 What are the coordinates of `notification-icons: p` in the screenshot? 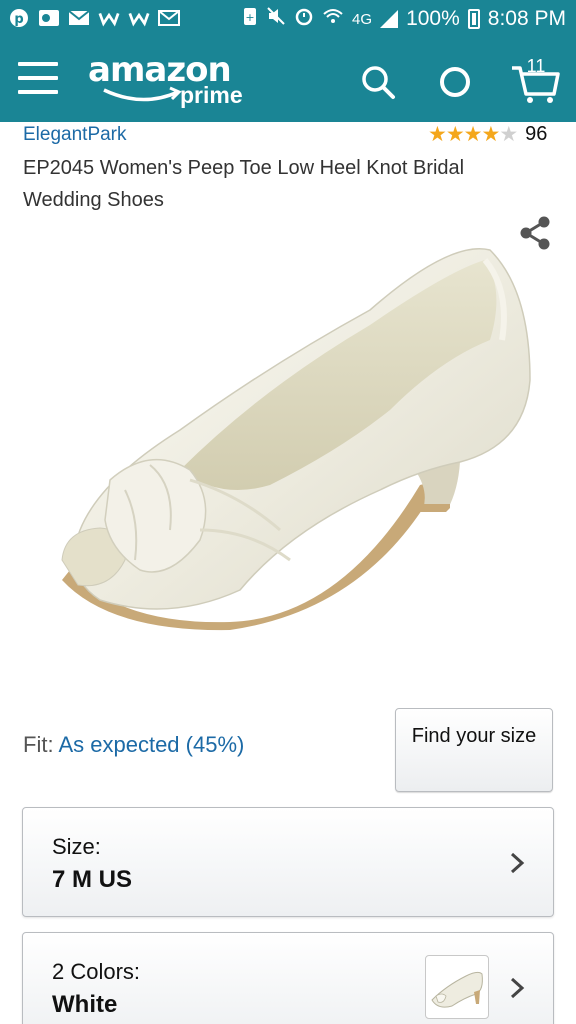 It's located at (94, 18).